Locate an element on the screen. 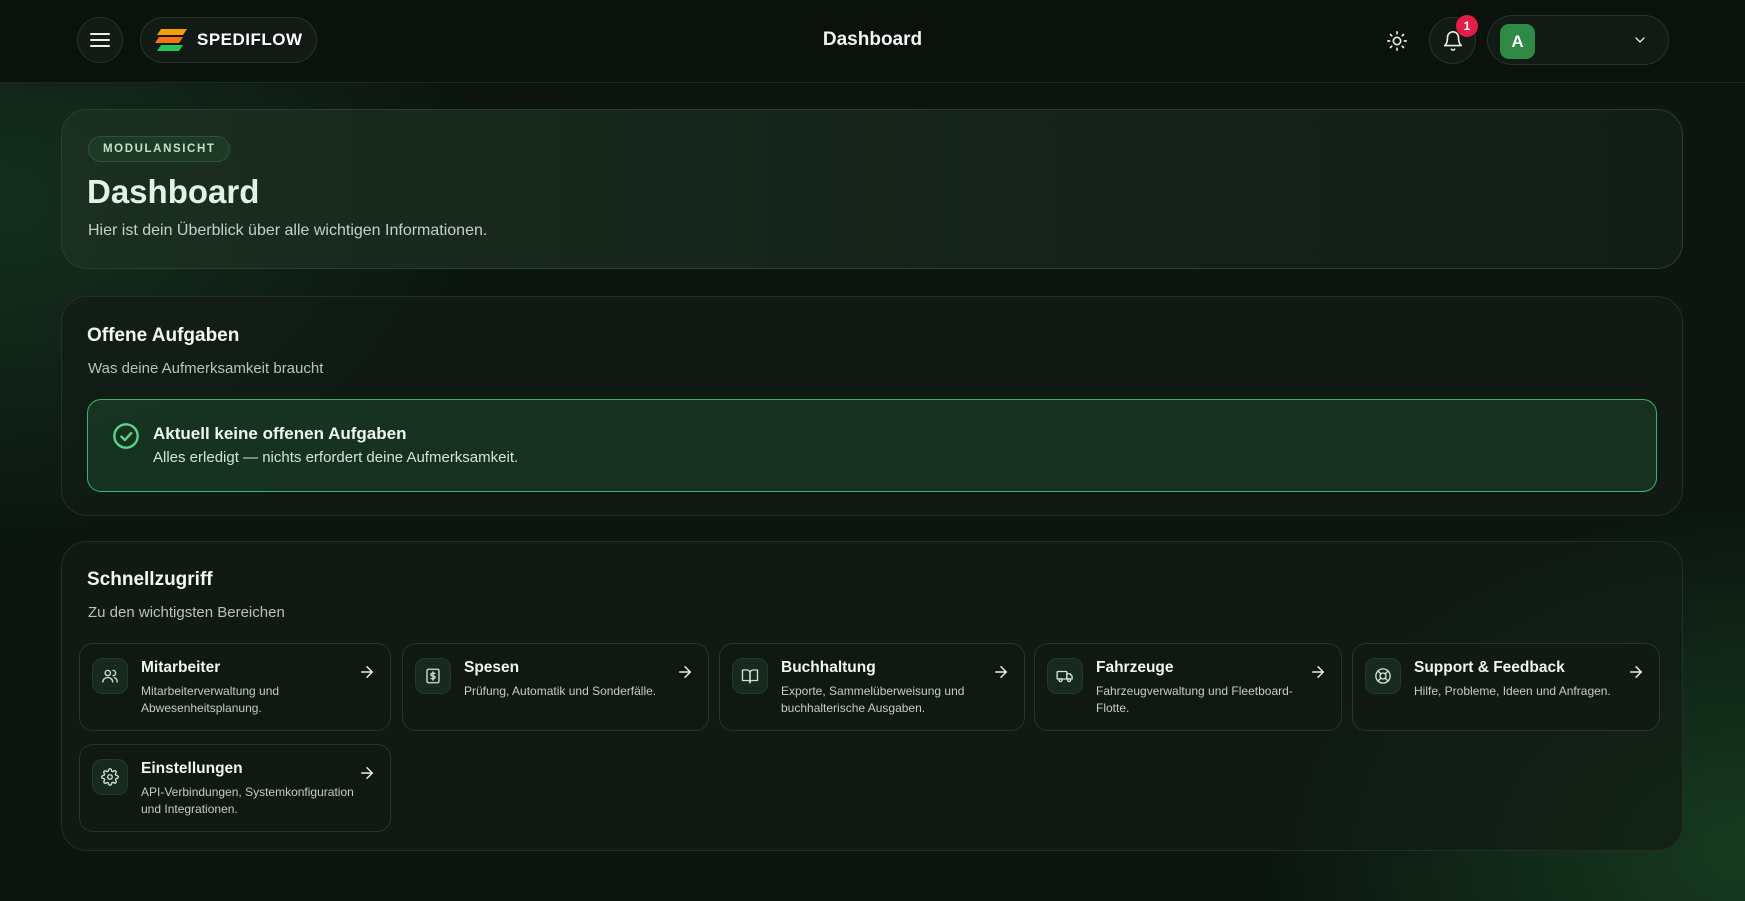 This screenshot has width=1745, height=901. book-icon is located at coordinates (750, 676).